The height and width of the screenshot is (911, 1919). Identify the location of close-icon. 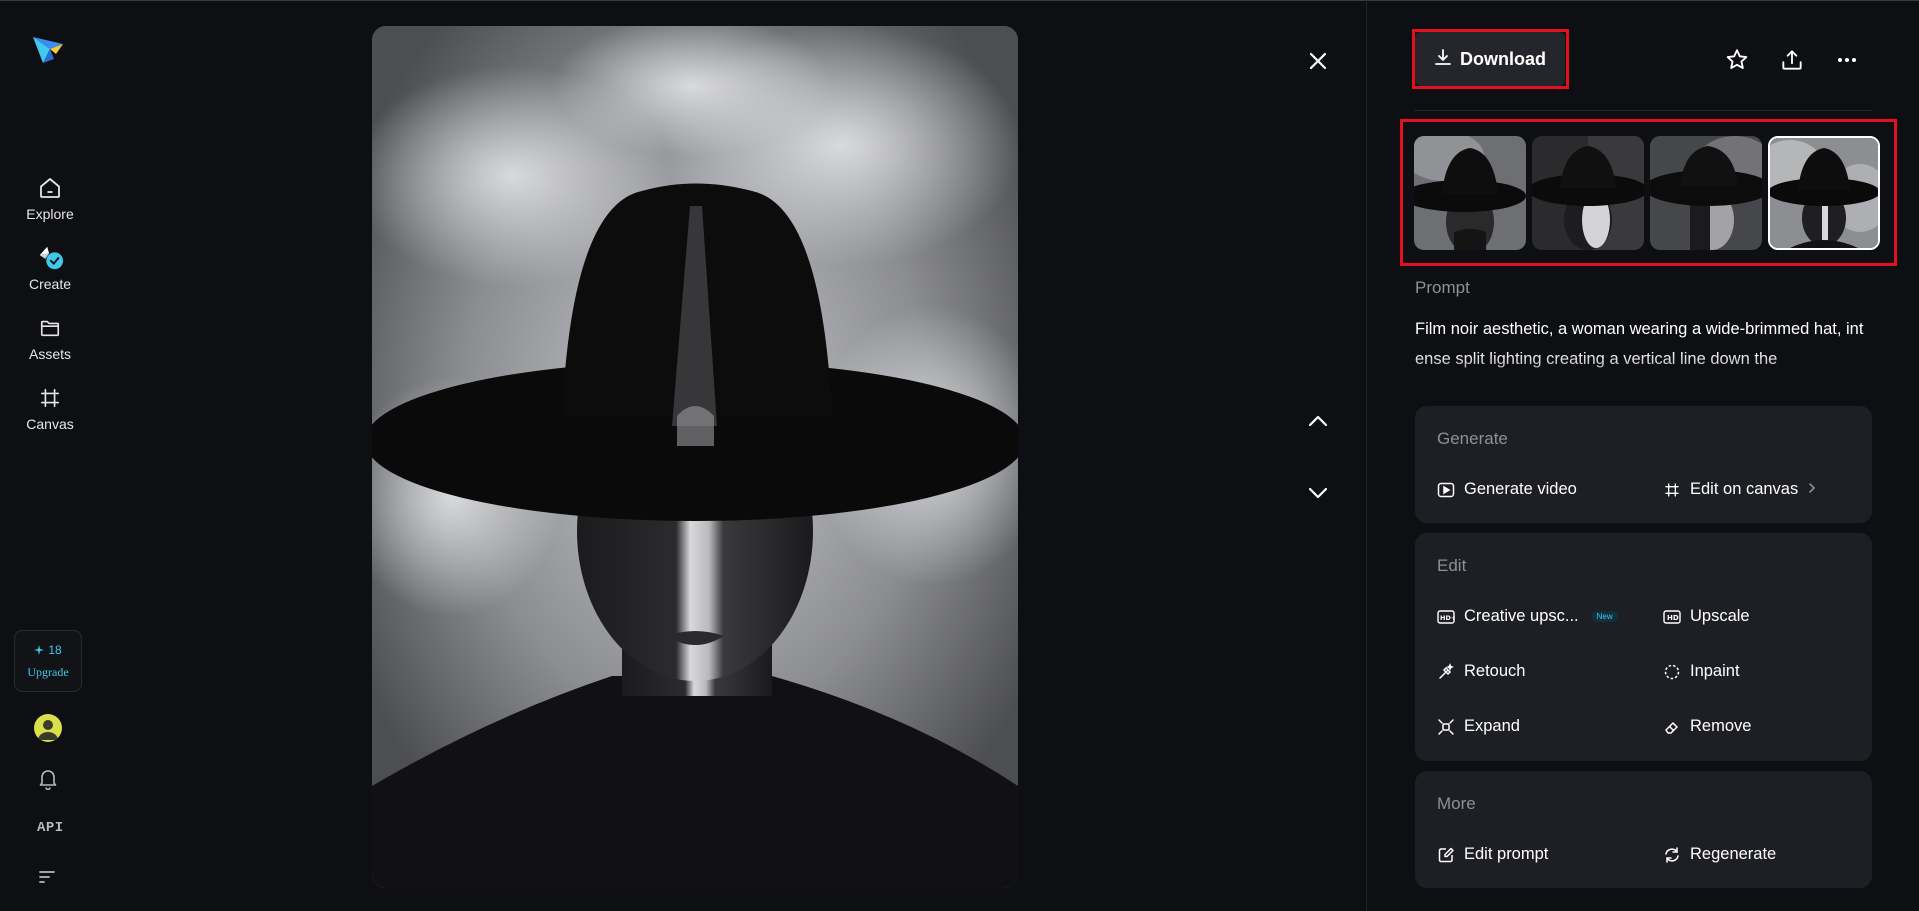
(1318, 61).